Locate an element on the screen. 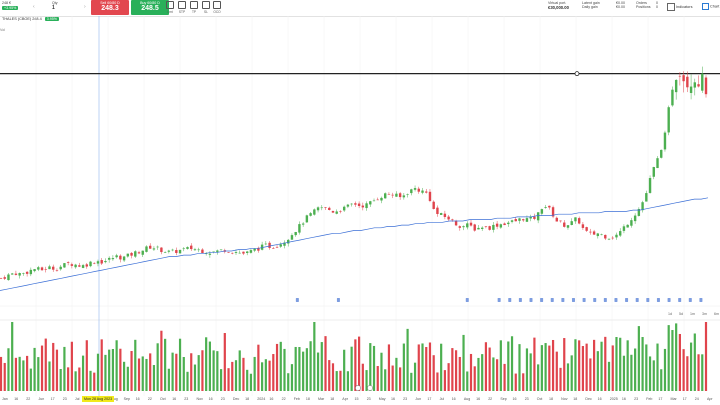 This screenshot has width=720, height=405. account-widget: 248 € +3.95% is located at coordinates (15, 8).